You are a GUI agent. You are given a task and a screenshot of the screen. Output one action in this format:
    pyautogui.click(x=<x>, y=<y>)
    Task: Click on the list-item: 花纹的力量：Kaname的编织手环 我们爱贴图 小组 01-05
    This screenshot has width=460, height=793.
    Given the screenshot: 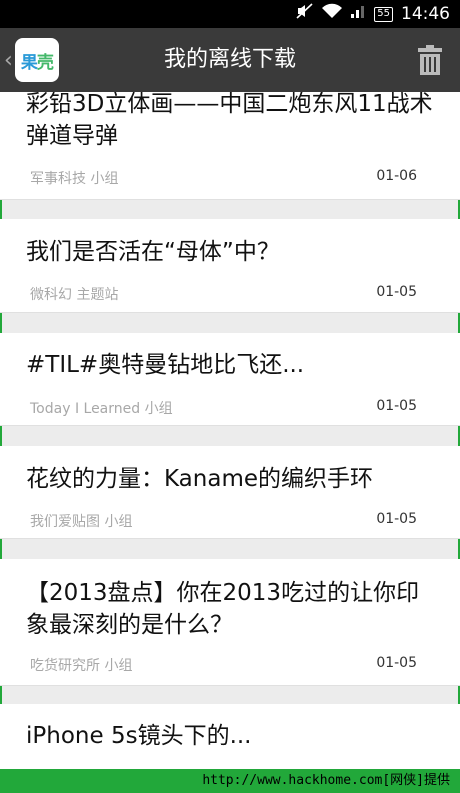 What is the action you would take?
    pyautogui.click(x=230, y=492)
    